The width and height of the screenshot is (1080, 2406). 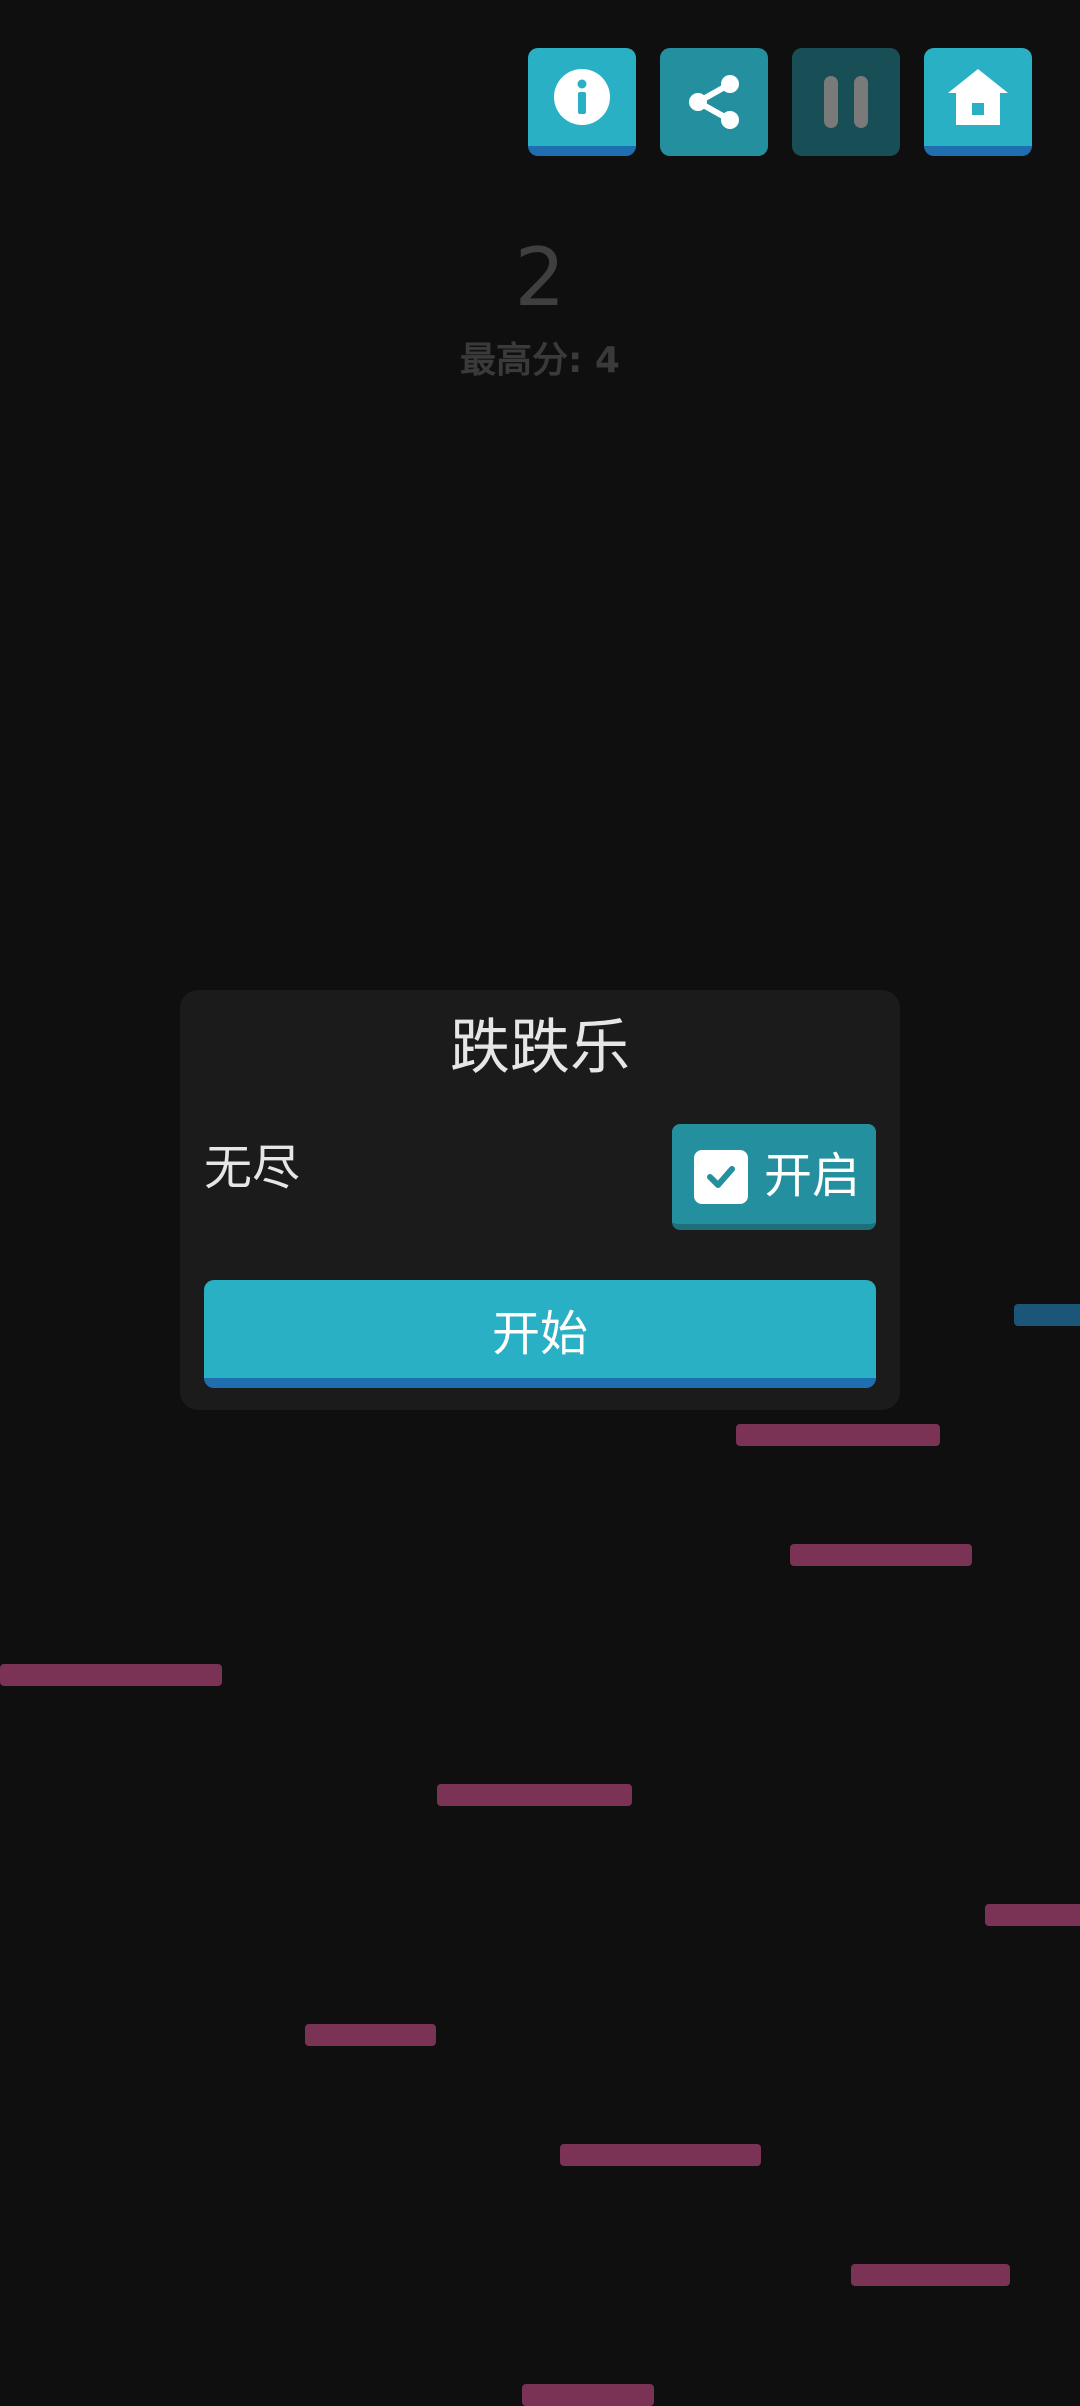 I want to click on home-icon, so click(x=978, y=97).